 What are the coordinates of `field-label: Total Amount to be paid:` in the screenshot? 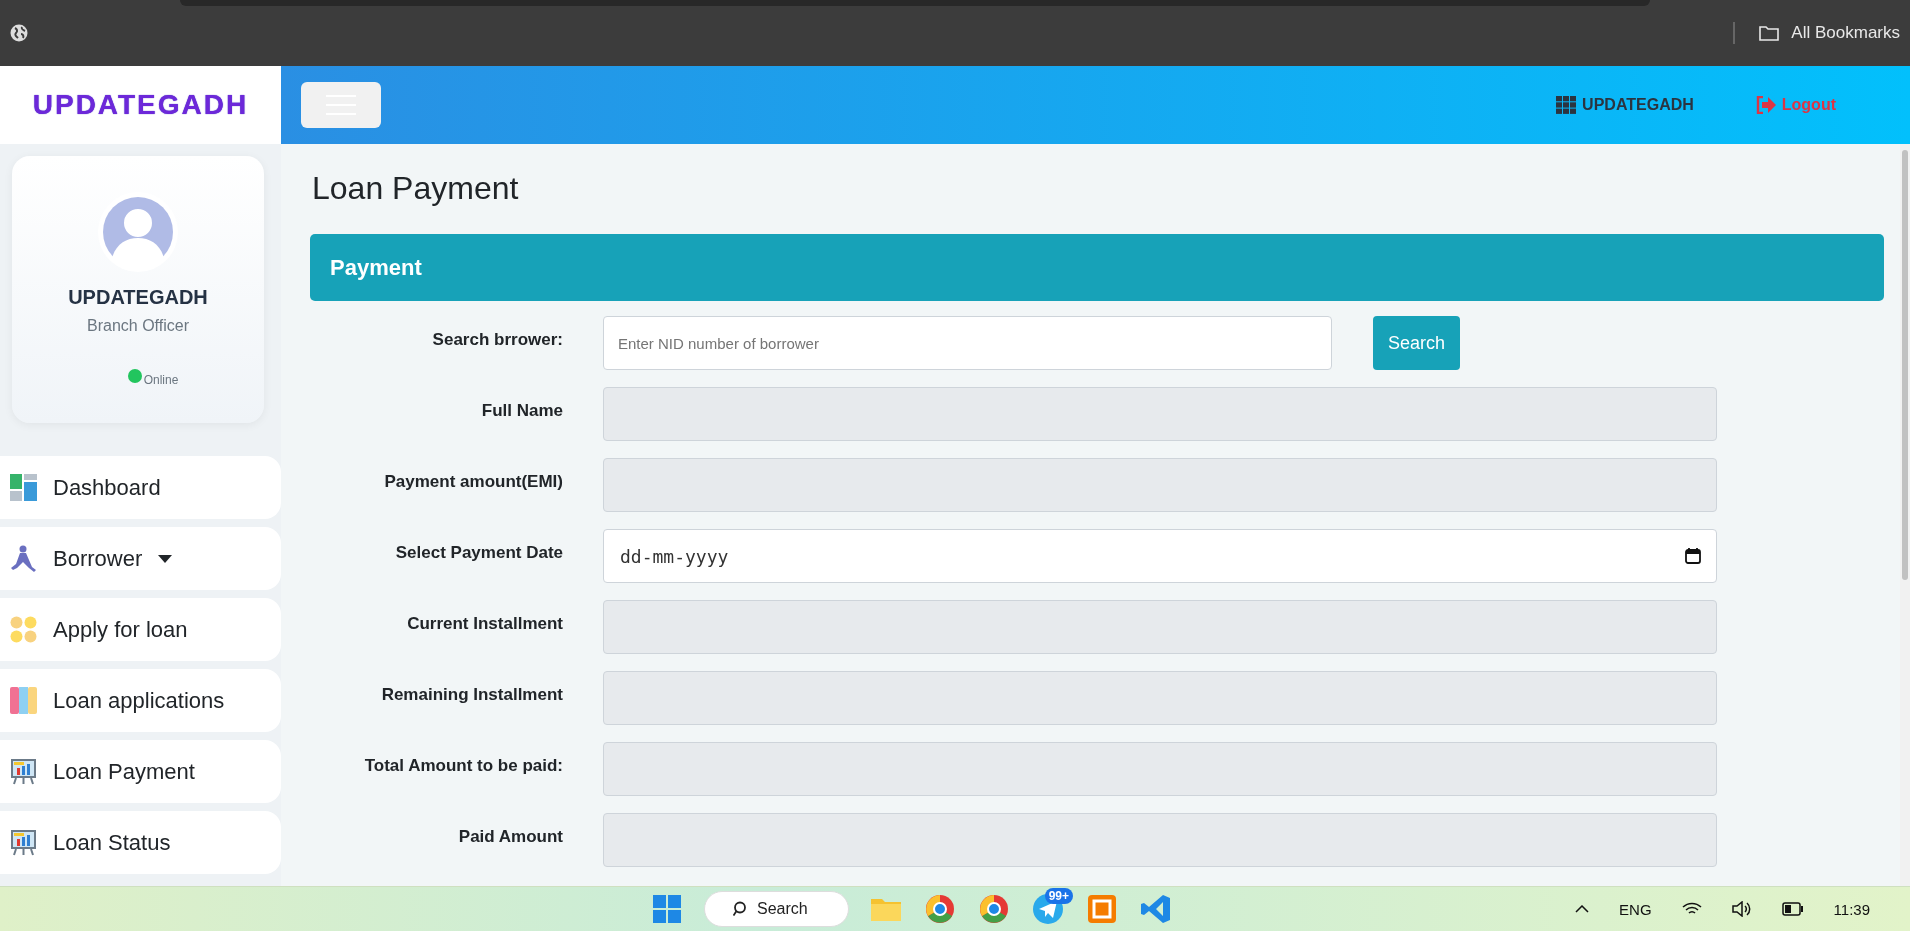 It's located at (463, 766).